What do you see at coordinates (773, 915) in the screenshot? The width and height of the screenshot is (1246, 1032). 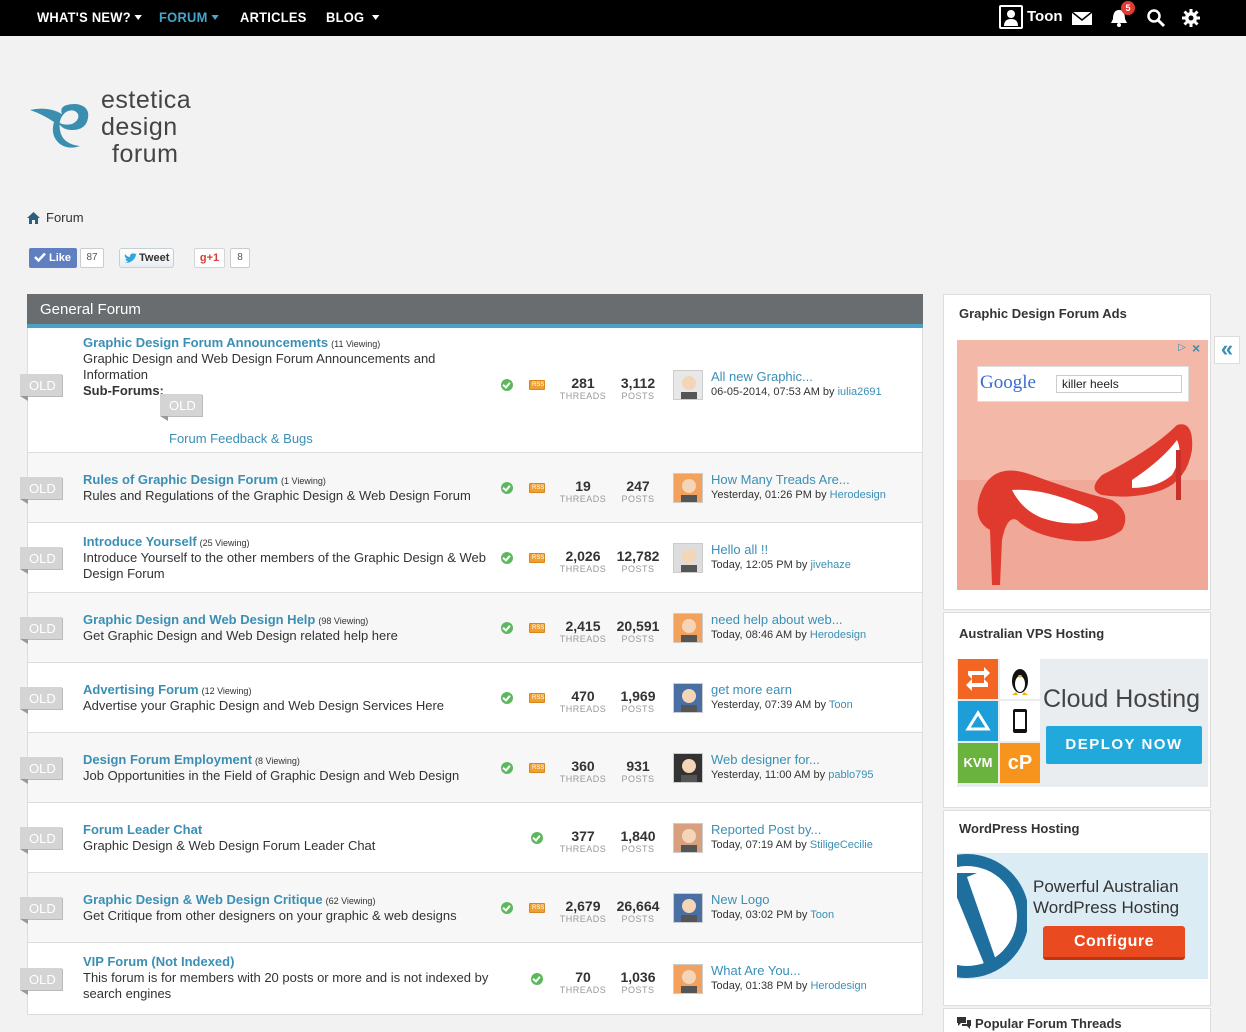 I see `last-post-meta: Today, 03:02 PM by Toon` at bounding box center [773, 915].